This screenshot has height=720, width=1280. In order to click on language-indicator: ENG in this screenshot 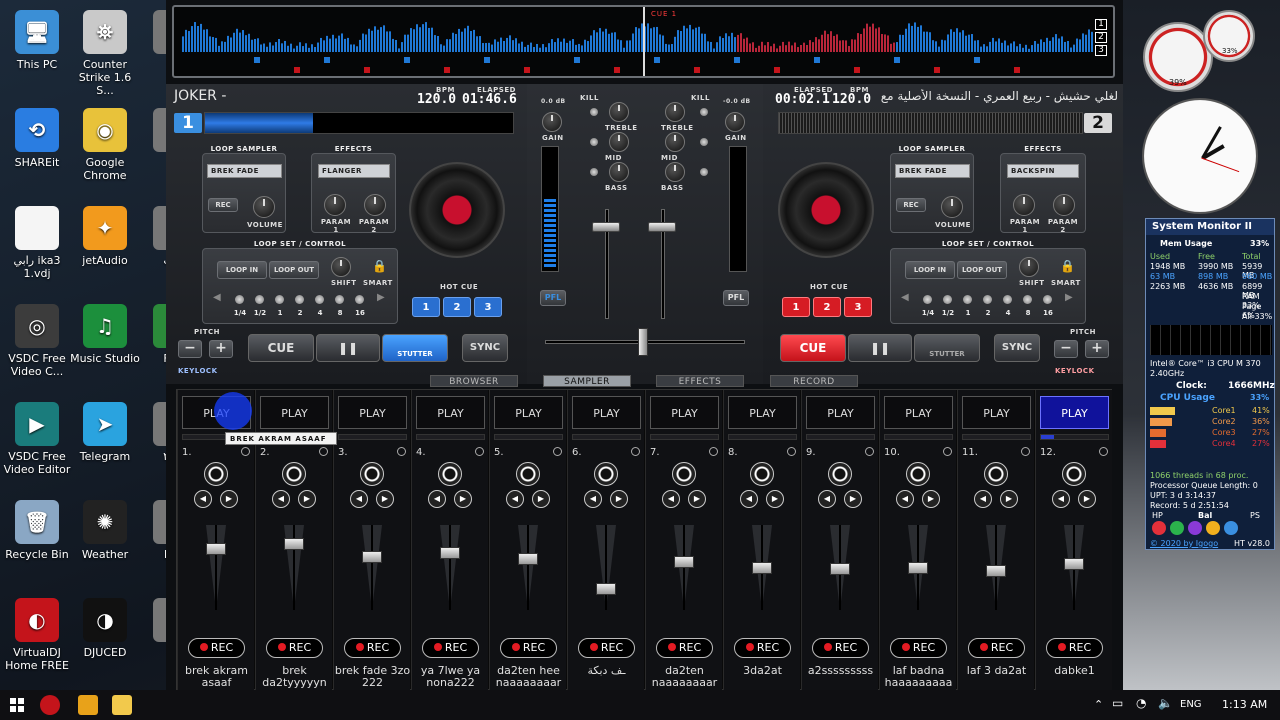, I will do `click(1191, 704)`.